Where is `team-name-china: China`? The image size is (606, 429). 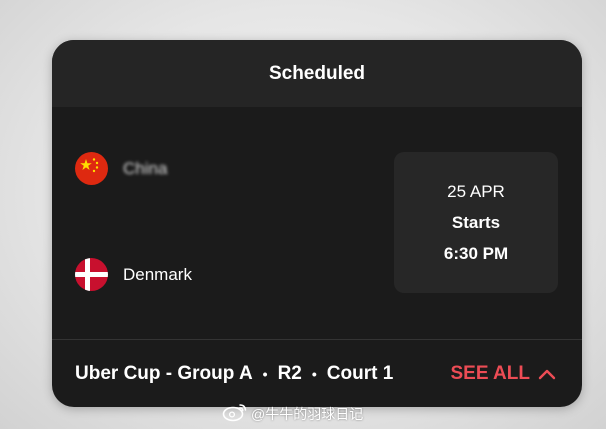 team-name-china: China is located at coordinates (145, 168).